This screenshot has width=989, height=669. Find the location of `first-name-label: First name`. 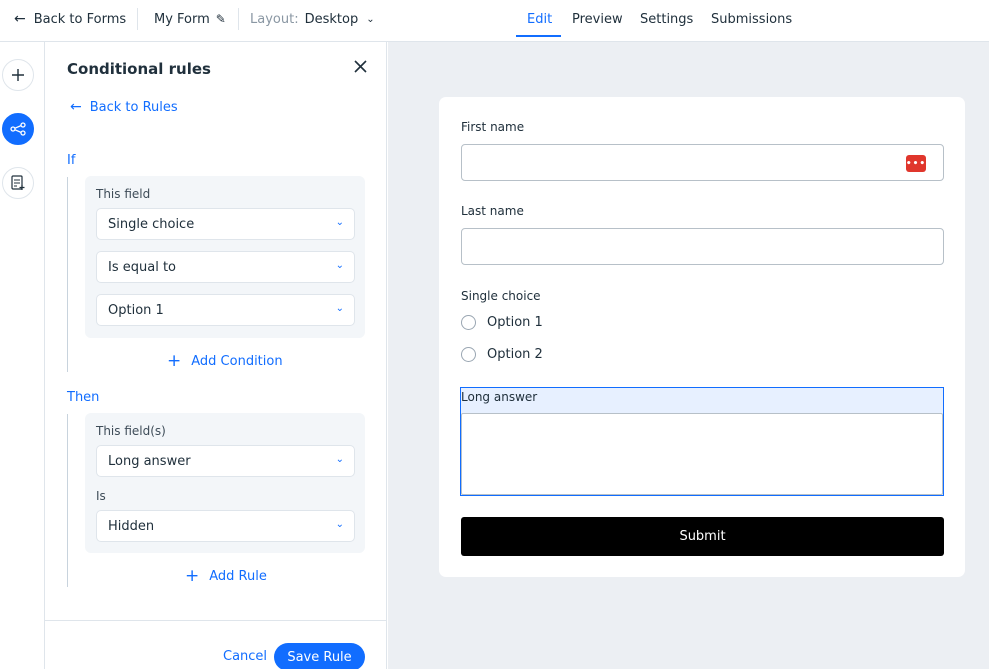

first-name-label: First name is located at coordinates (493, 127).